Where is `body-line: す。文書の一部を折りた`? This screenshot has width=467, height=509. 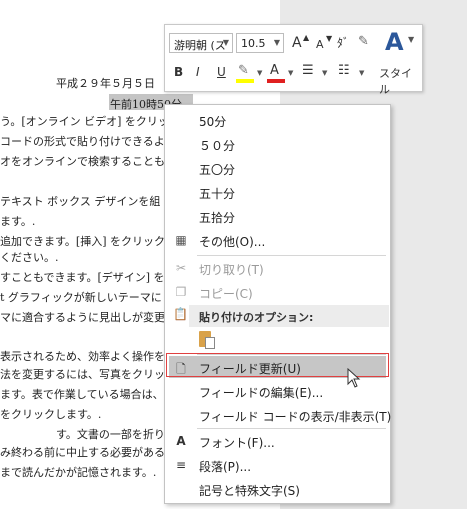 body-line: す。文書の一部を折りた is located at coordinates (116, 434).